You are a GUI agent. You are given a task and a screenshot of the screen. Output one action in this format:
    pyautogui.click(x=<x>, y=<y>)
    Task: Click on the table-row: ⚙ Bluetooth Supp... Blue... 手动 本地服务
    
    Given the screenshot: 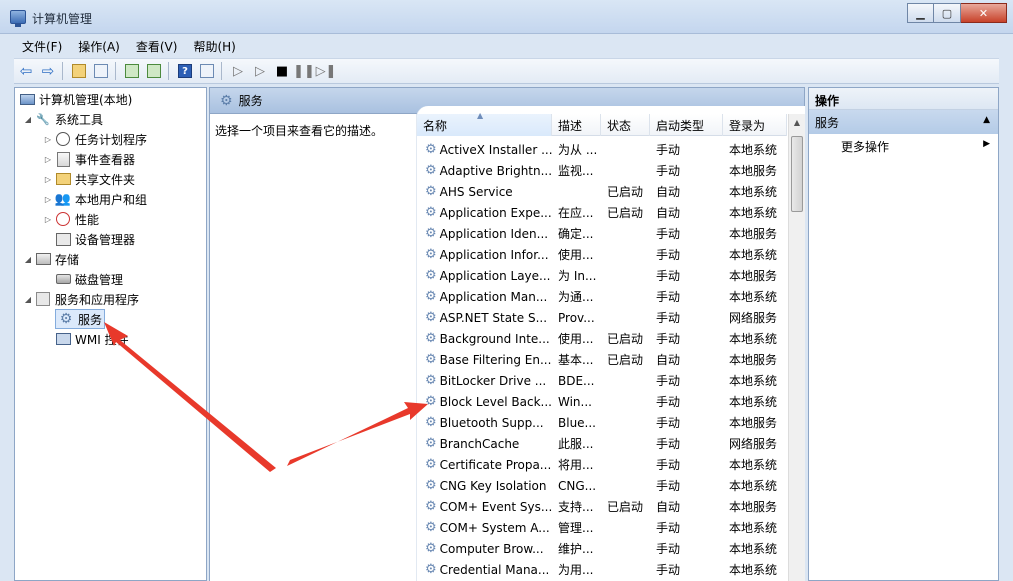 What is the action you would take?
    pyautogui.click(x=602, y=422)
    